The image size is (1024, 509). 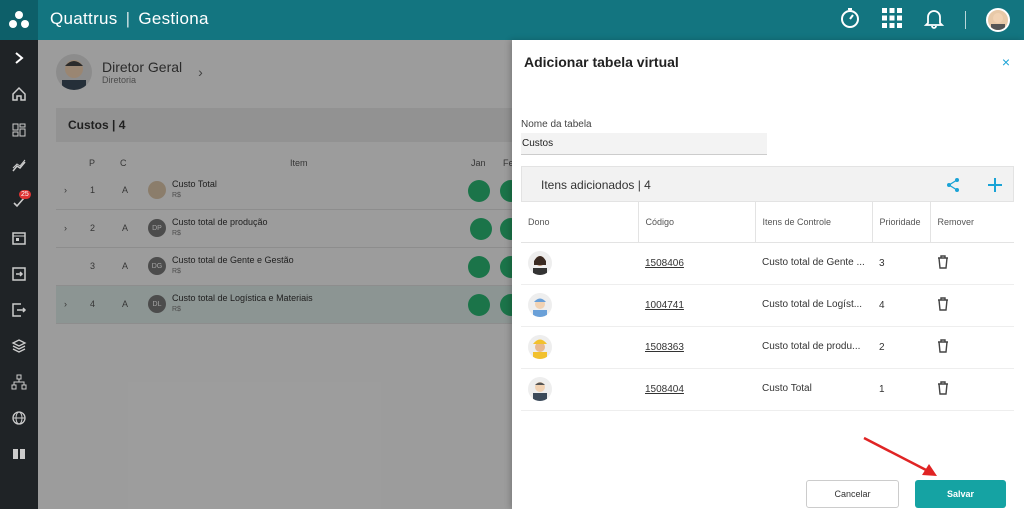 I want to click on sidebar-item-home, so click(x=19, y=94).